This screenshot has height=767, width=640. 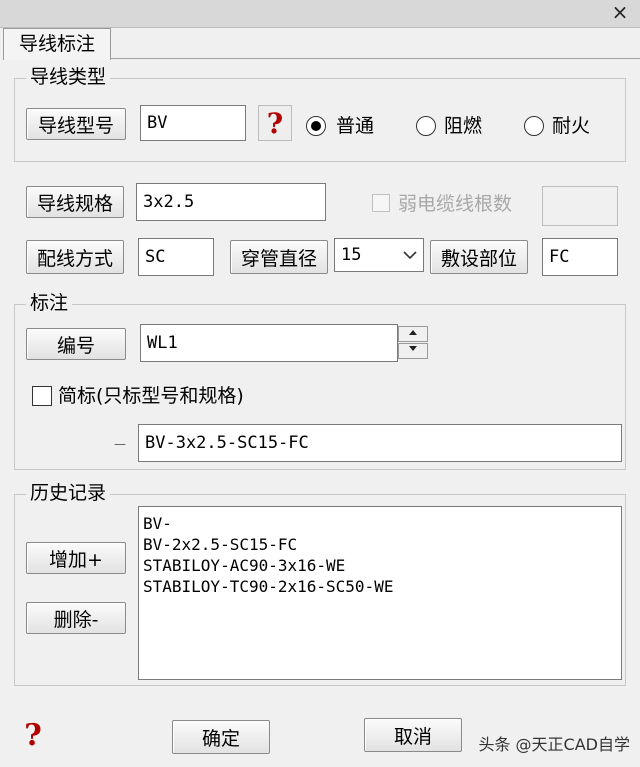 What do you see at coordinates (463, 126) in the screenshot?
I see `radio-flame-retardant-label: 阻燃` at bounding box center [463, 126].